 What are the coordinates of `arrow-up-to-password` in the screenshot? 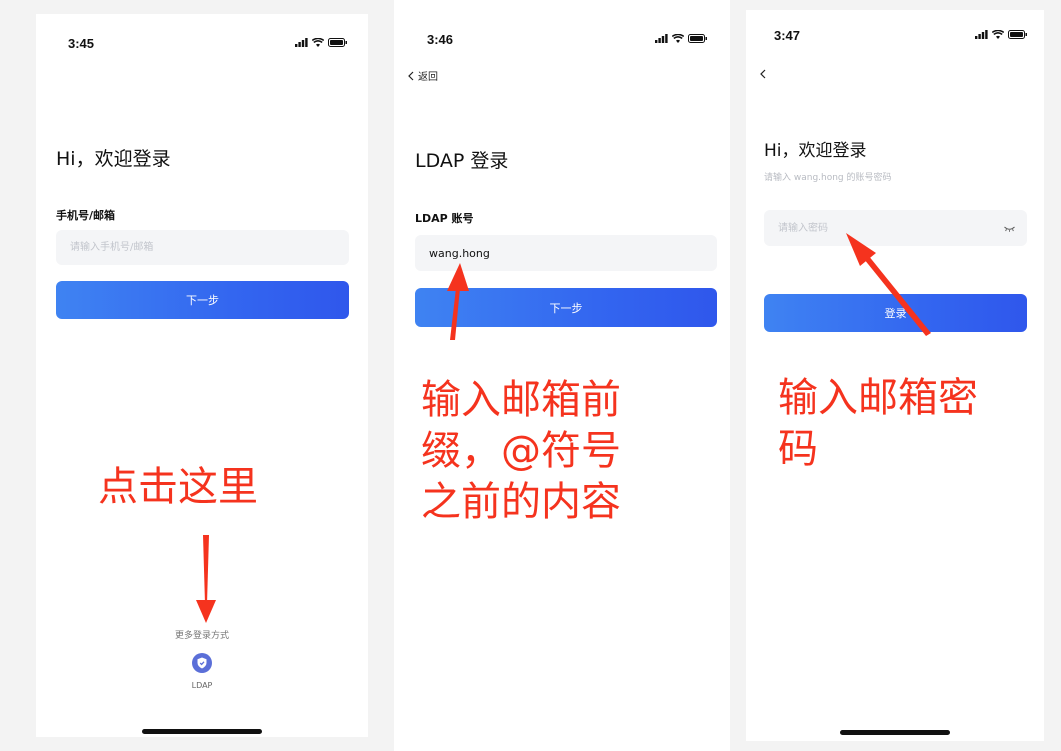 It's located at (888, 284).